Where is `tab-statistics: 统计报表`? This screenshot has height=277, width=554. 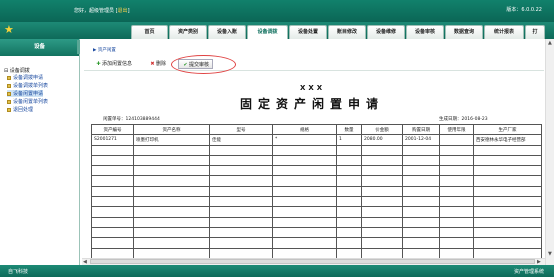
tab-statistics: 统计报表 is located at coordinates (504, 32).